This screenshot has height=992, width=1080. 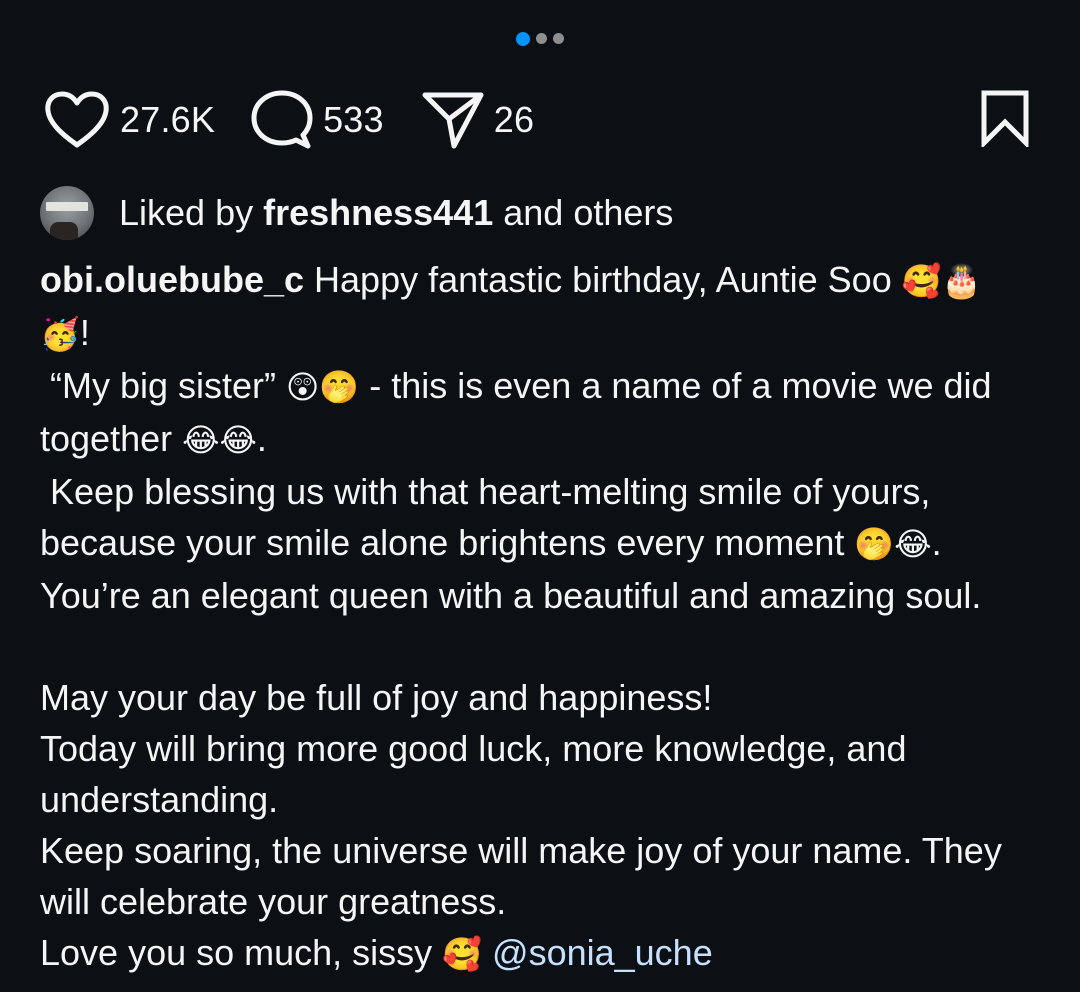 I want to click on emoji-icon: 🥳, so click(x=60, y=334).